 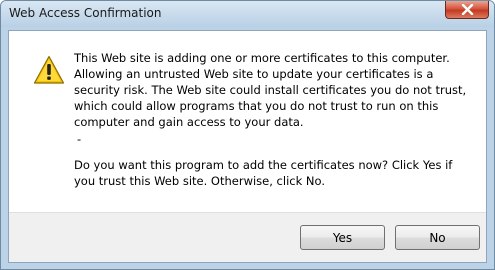 I want to click on no-button: No, so click(x=437, y=237).